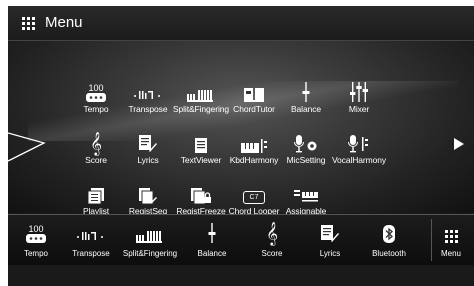 The width and height of the screenshot is (474, 286). What do you see at coordinates (450, 253) in the screenshot?
I see `shortcut-label: Menu` at bounding box center [450, 253].